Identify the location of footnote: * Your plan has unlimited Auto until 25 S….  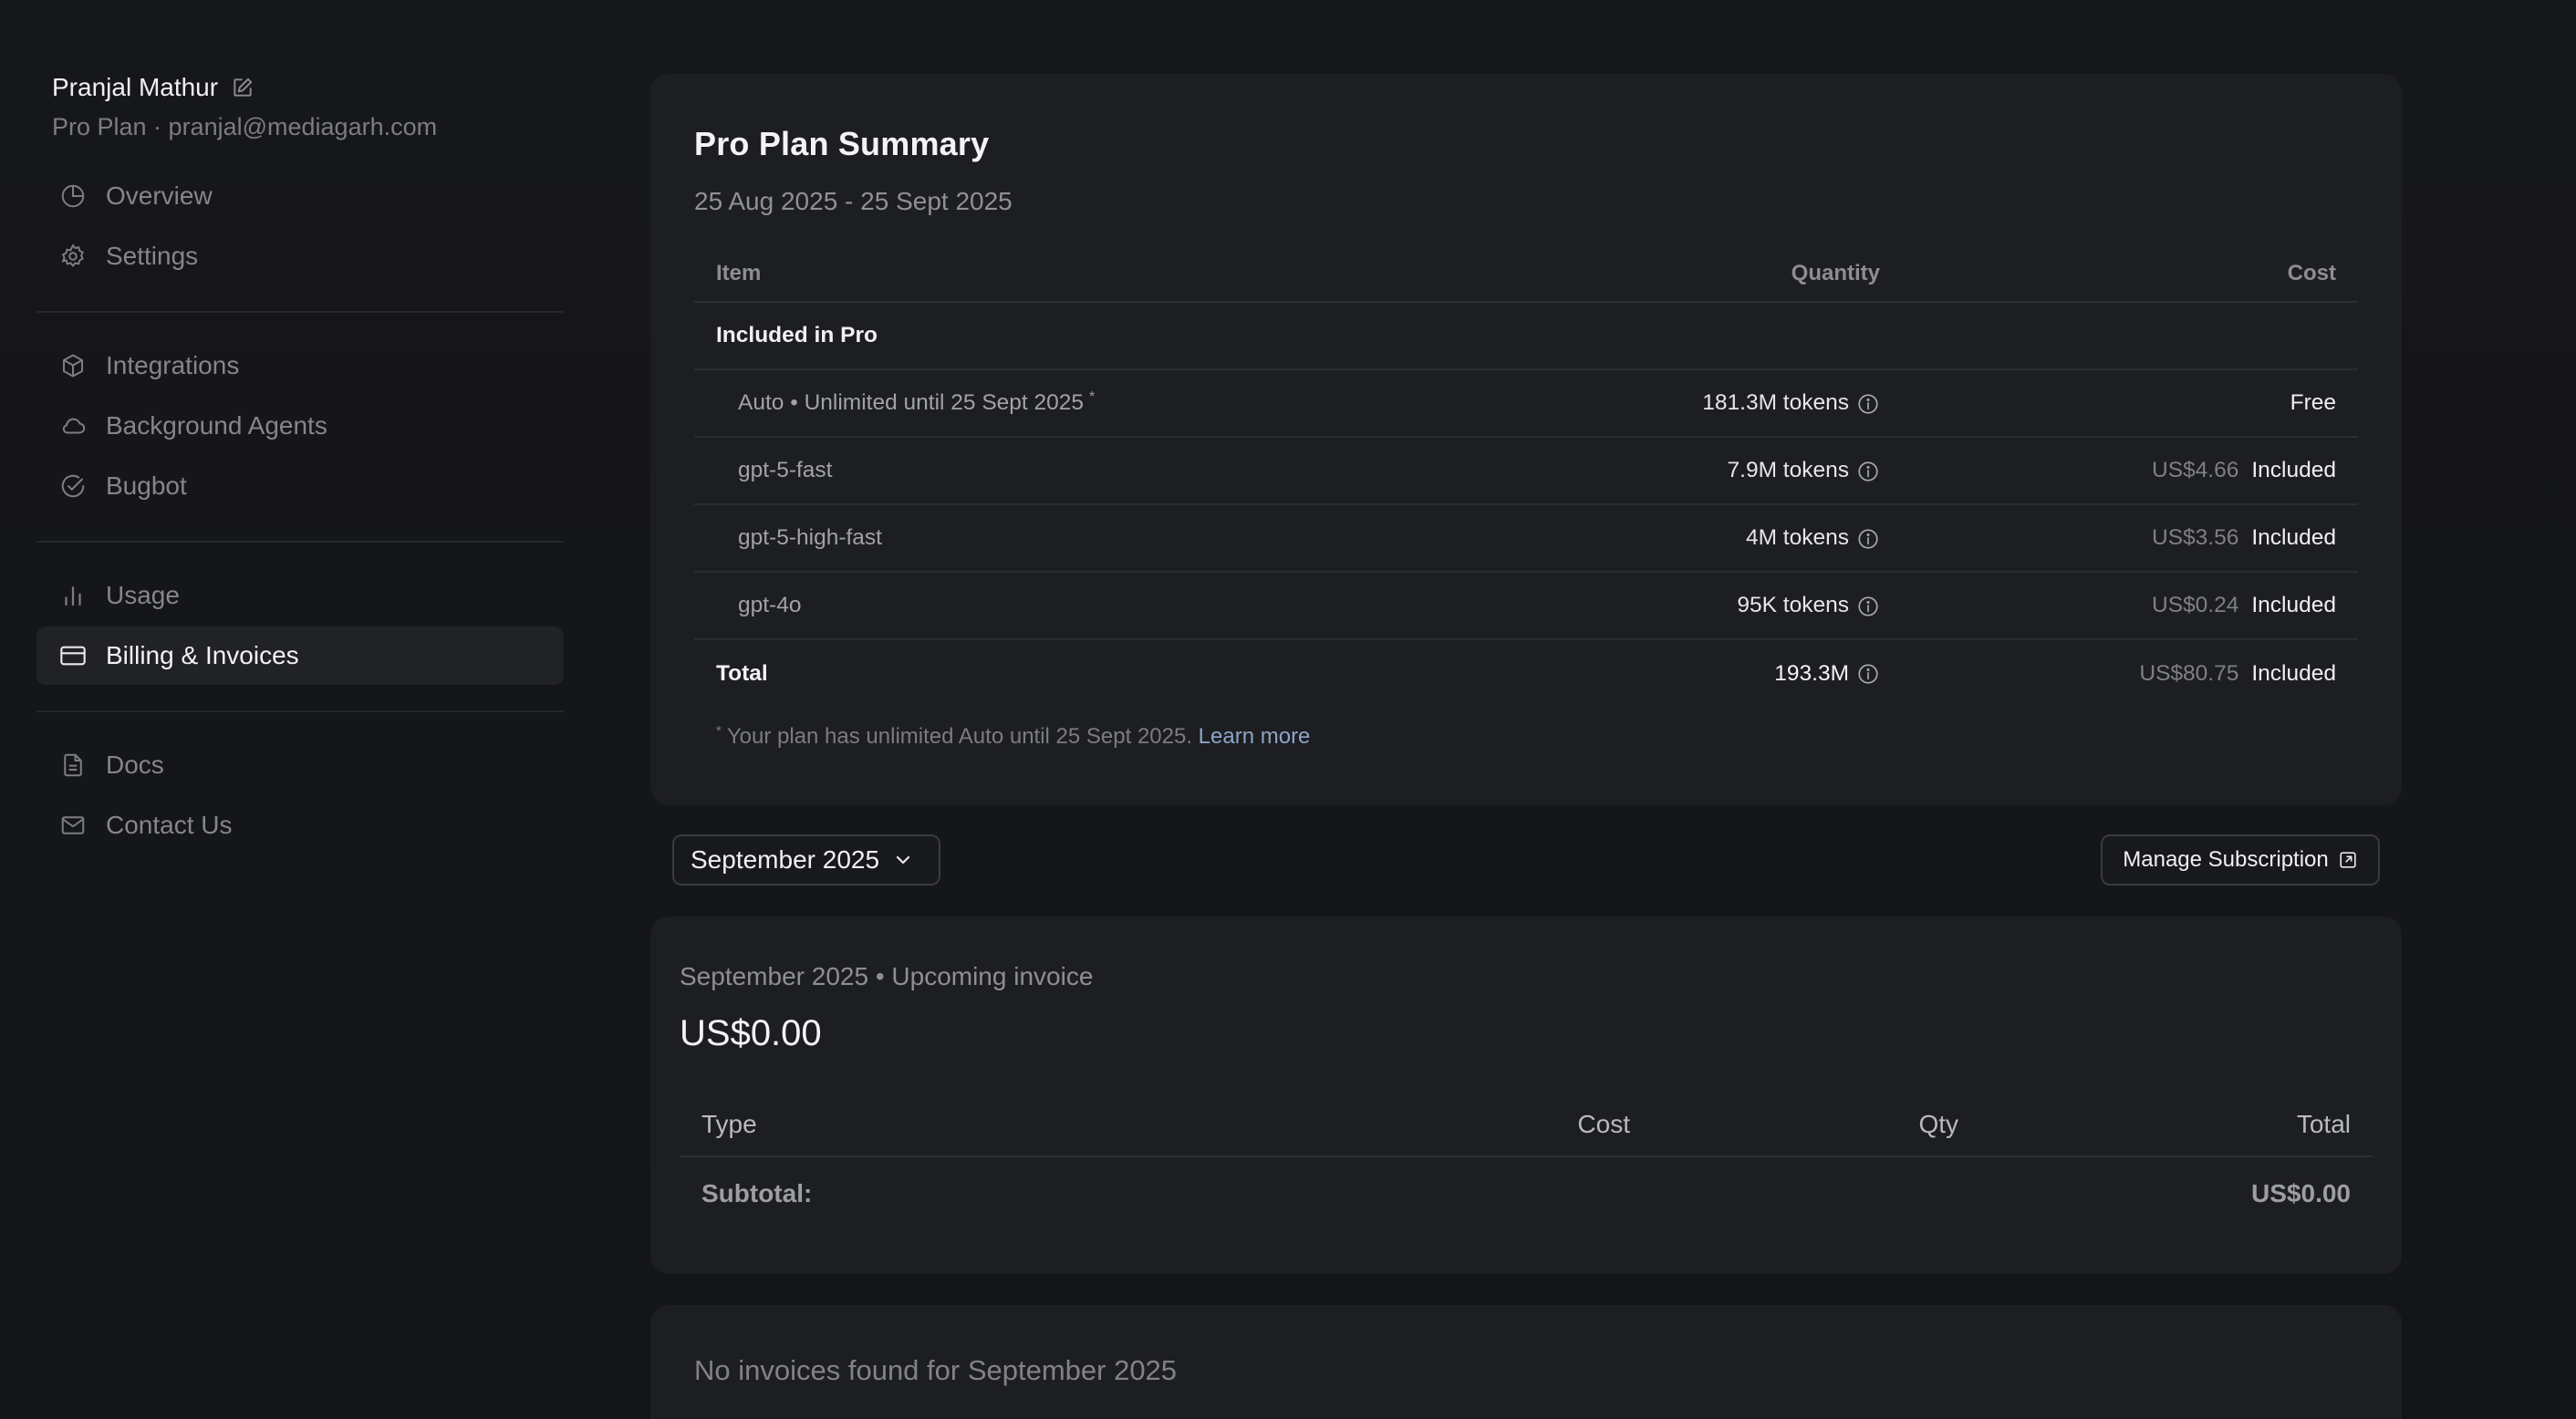
(1526, 736).